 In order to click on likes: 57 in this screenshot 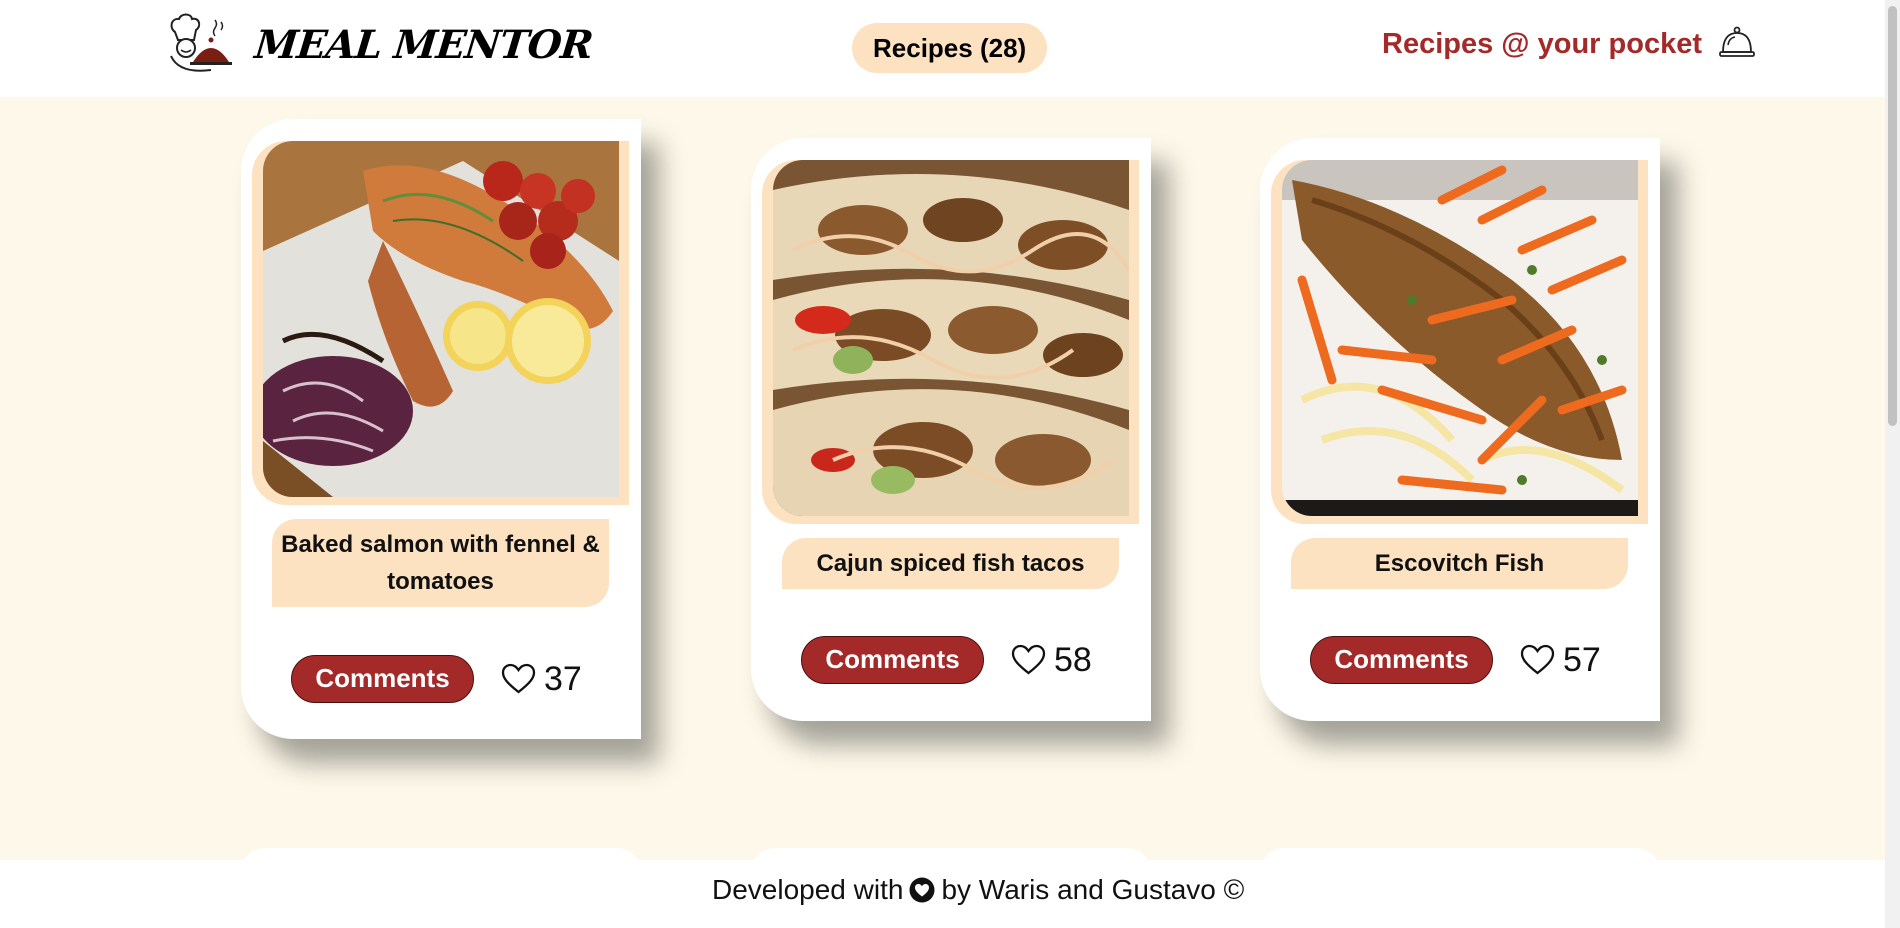, I will do `click(1560, 660)`.